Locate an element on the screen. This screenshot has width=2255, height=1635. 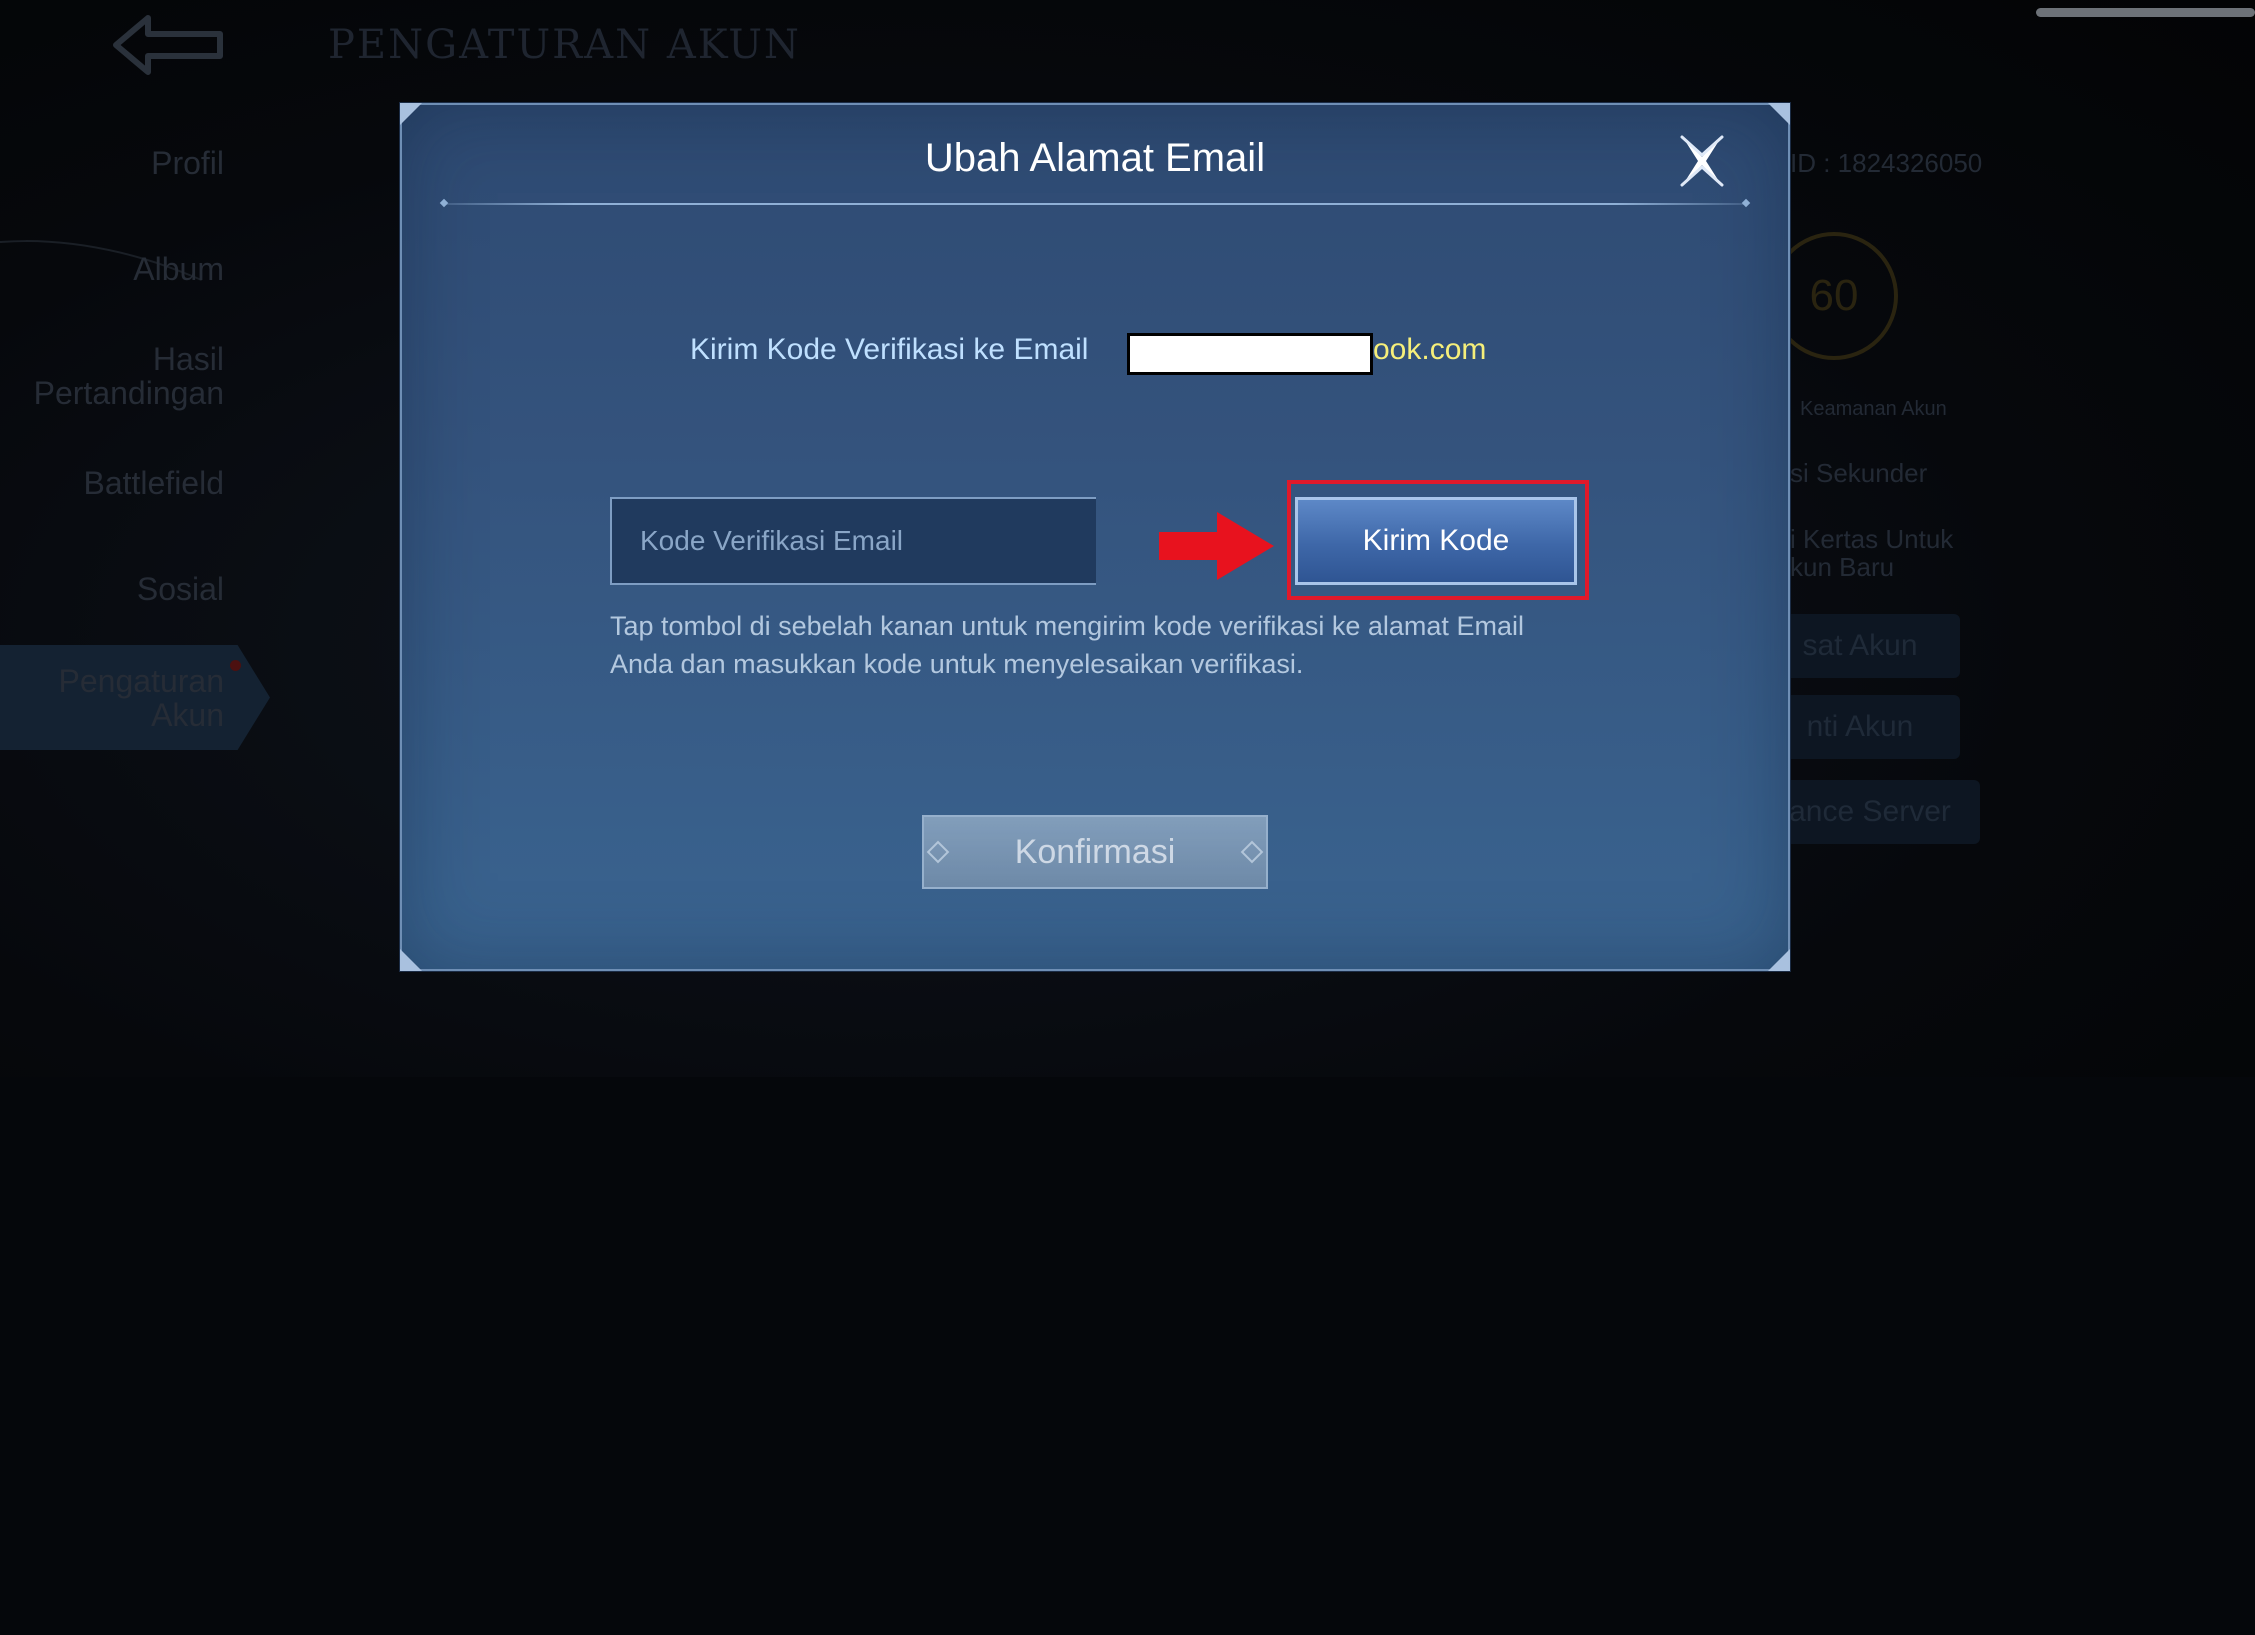
card-label-2: kun Baru is located at coordinates (1842, 567).